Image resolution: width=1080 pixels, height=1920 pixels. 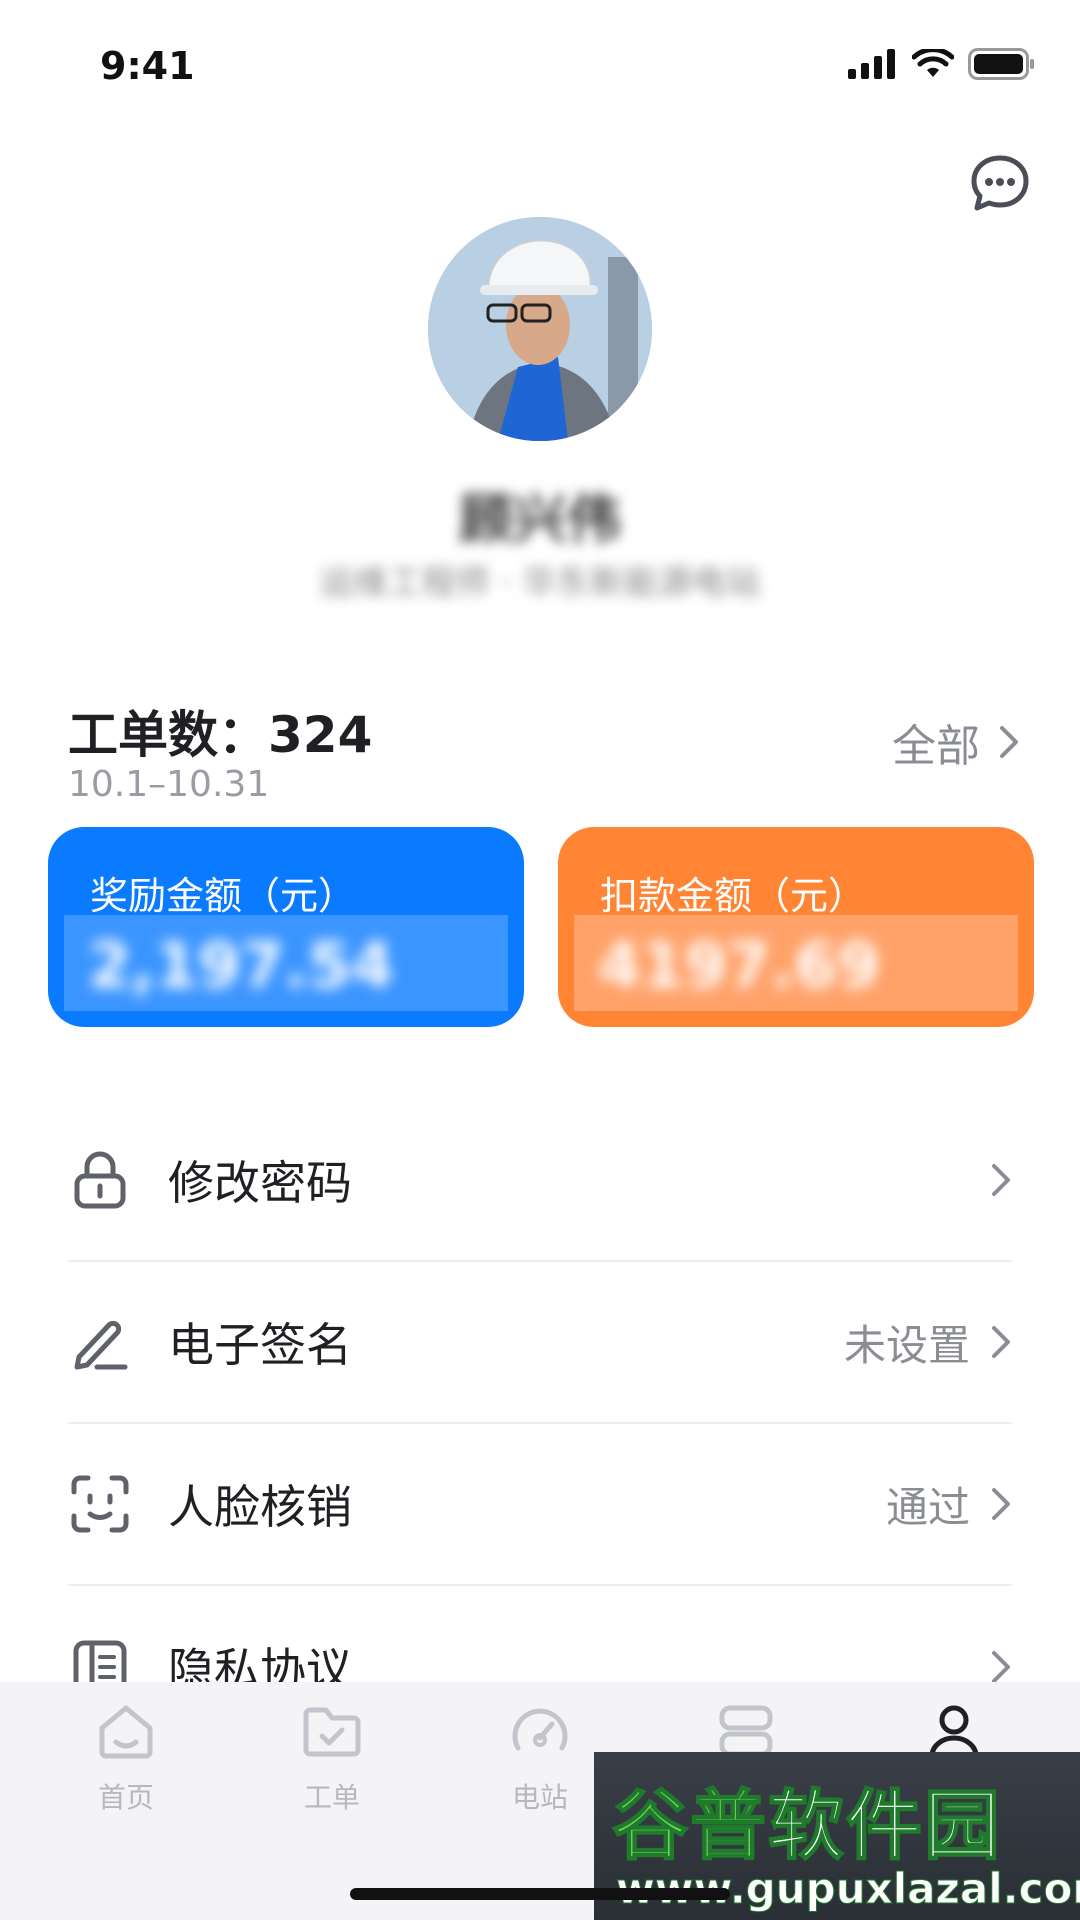 I want to click on view-all-label: 全部, so click(x=936, y=746).